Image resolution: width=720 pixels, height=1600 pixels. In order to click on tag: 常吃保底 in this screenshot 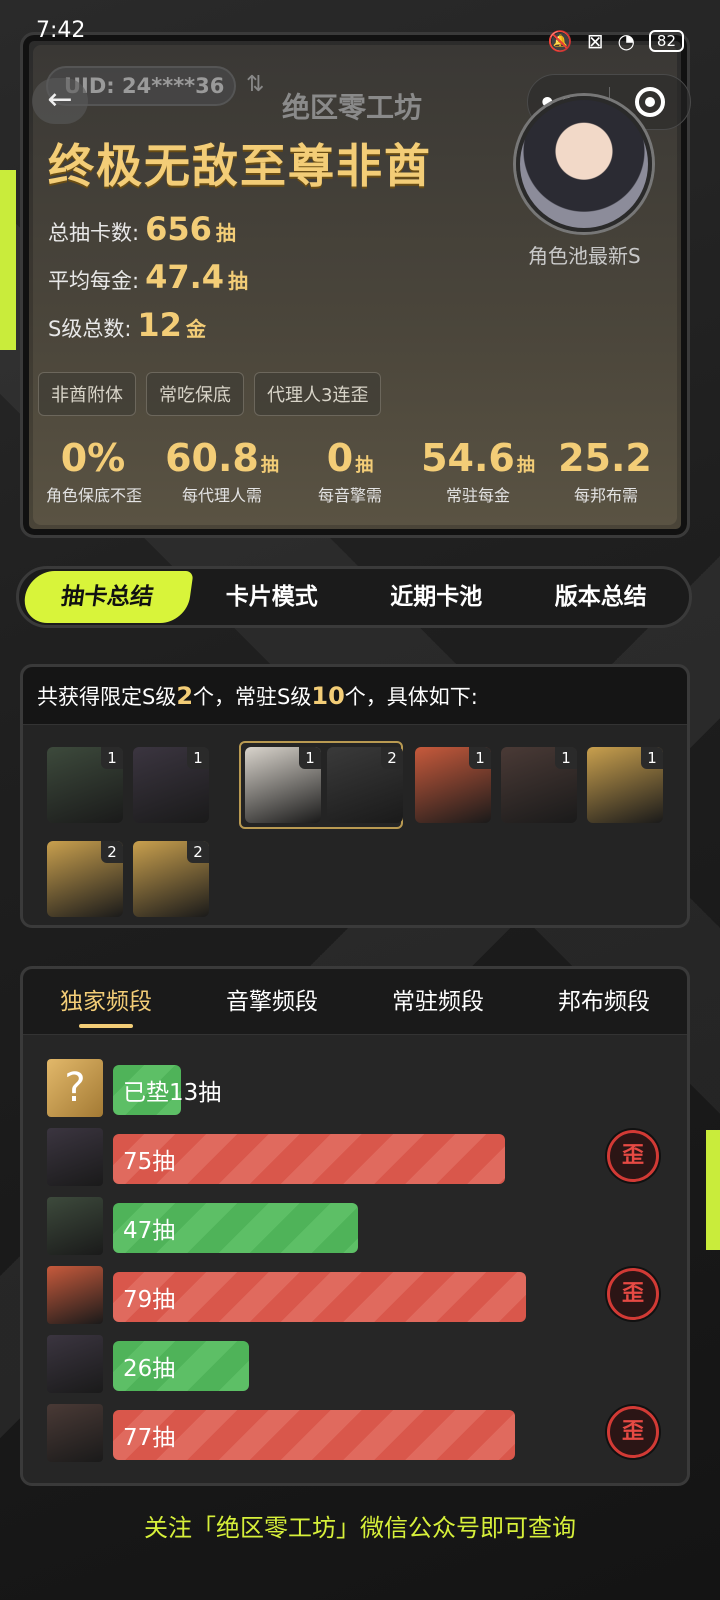, I will do `click(195, 394)`.